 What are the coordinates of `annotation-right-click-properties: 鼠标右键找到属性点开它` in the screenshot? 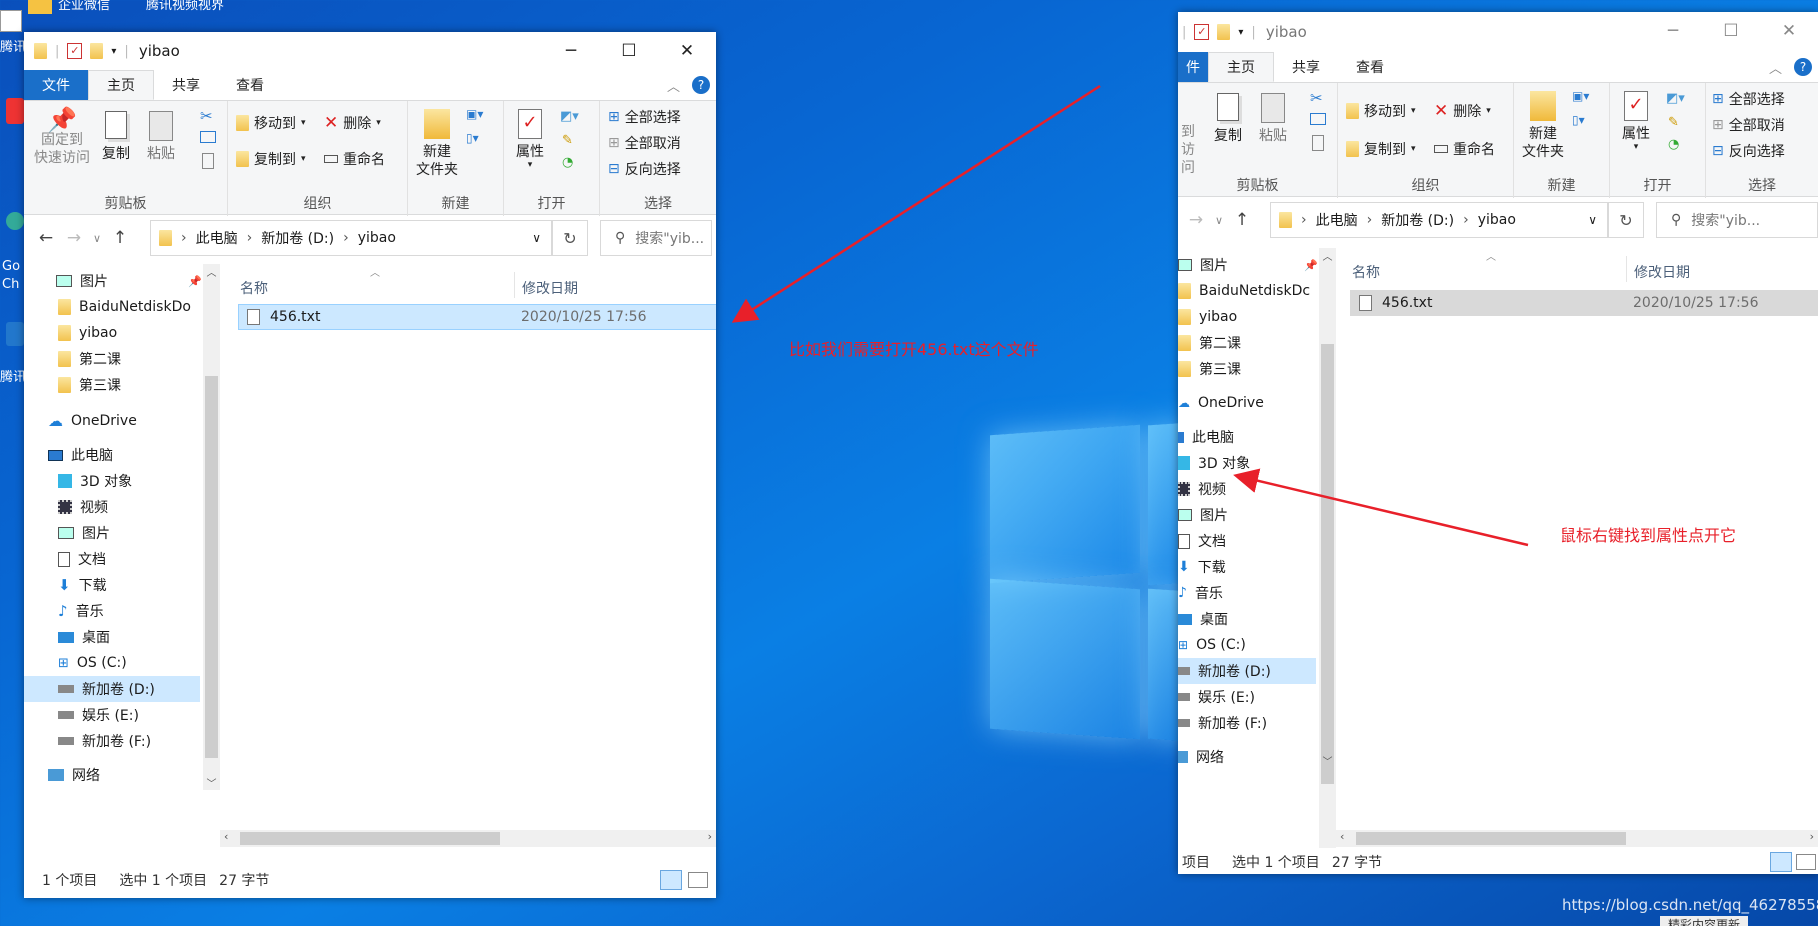 It's located at (1648, 535).